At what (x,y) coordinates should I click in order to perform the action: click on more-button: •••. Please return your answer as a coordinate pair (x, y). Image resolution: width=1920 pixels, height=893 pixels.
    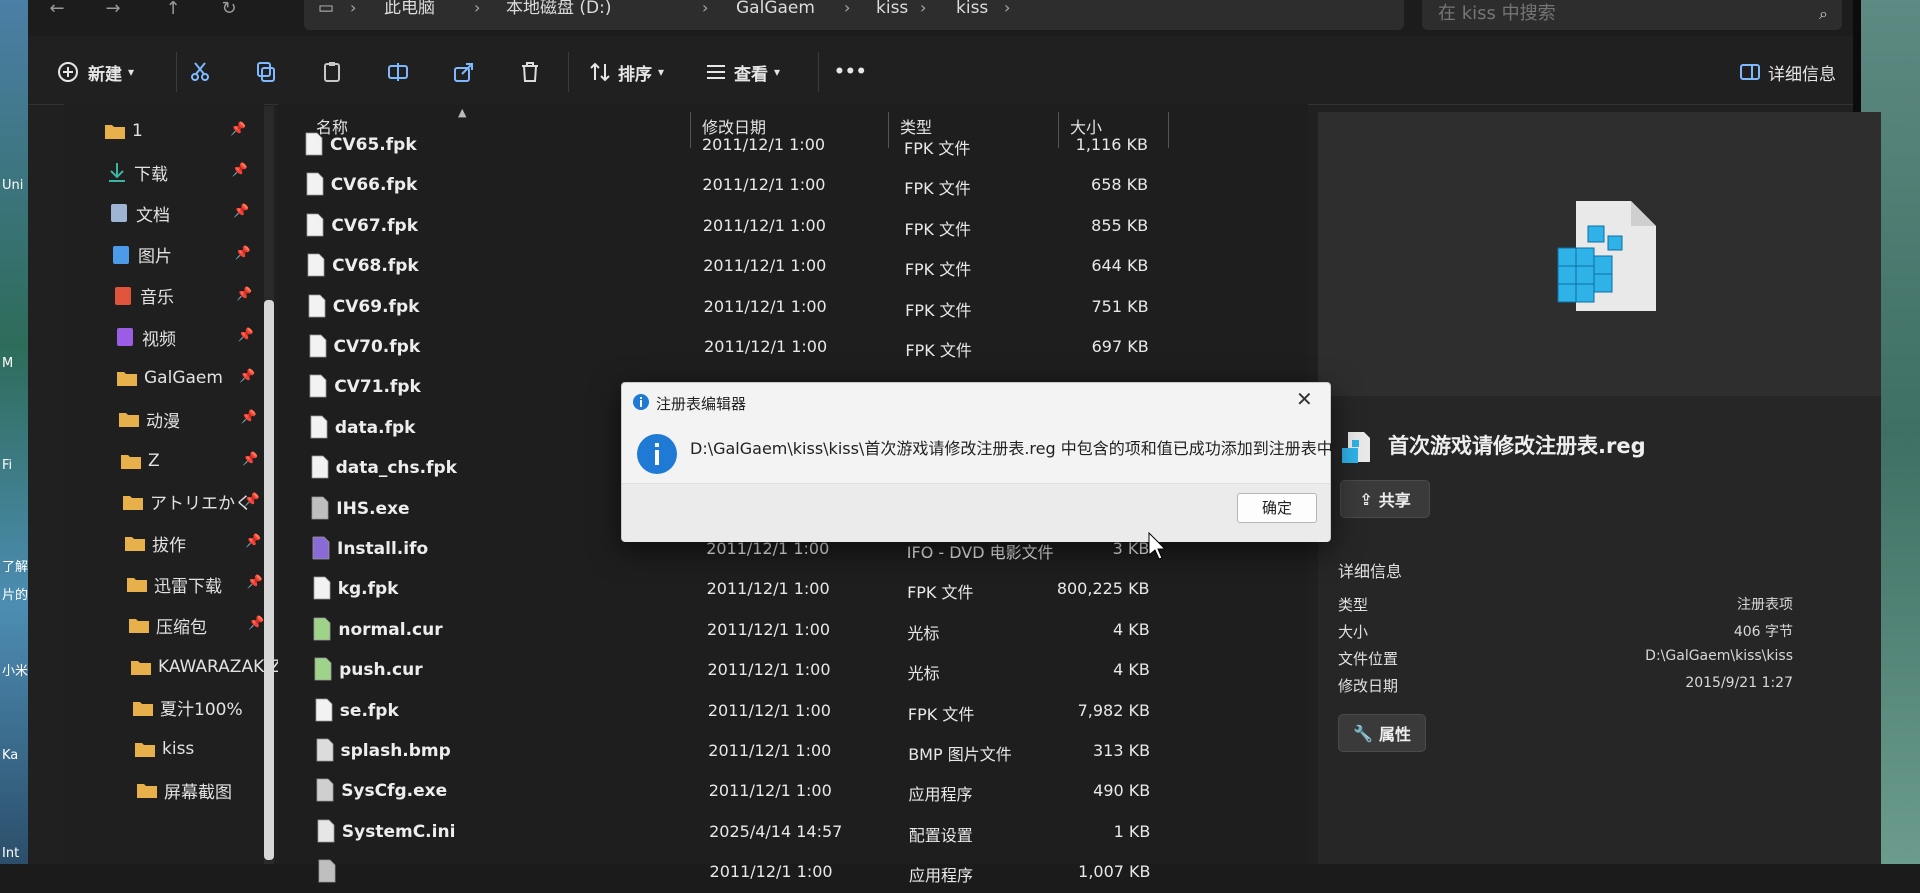
    Looking at the image, I should click on (850, 72).